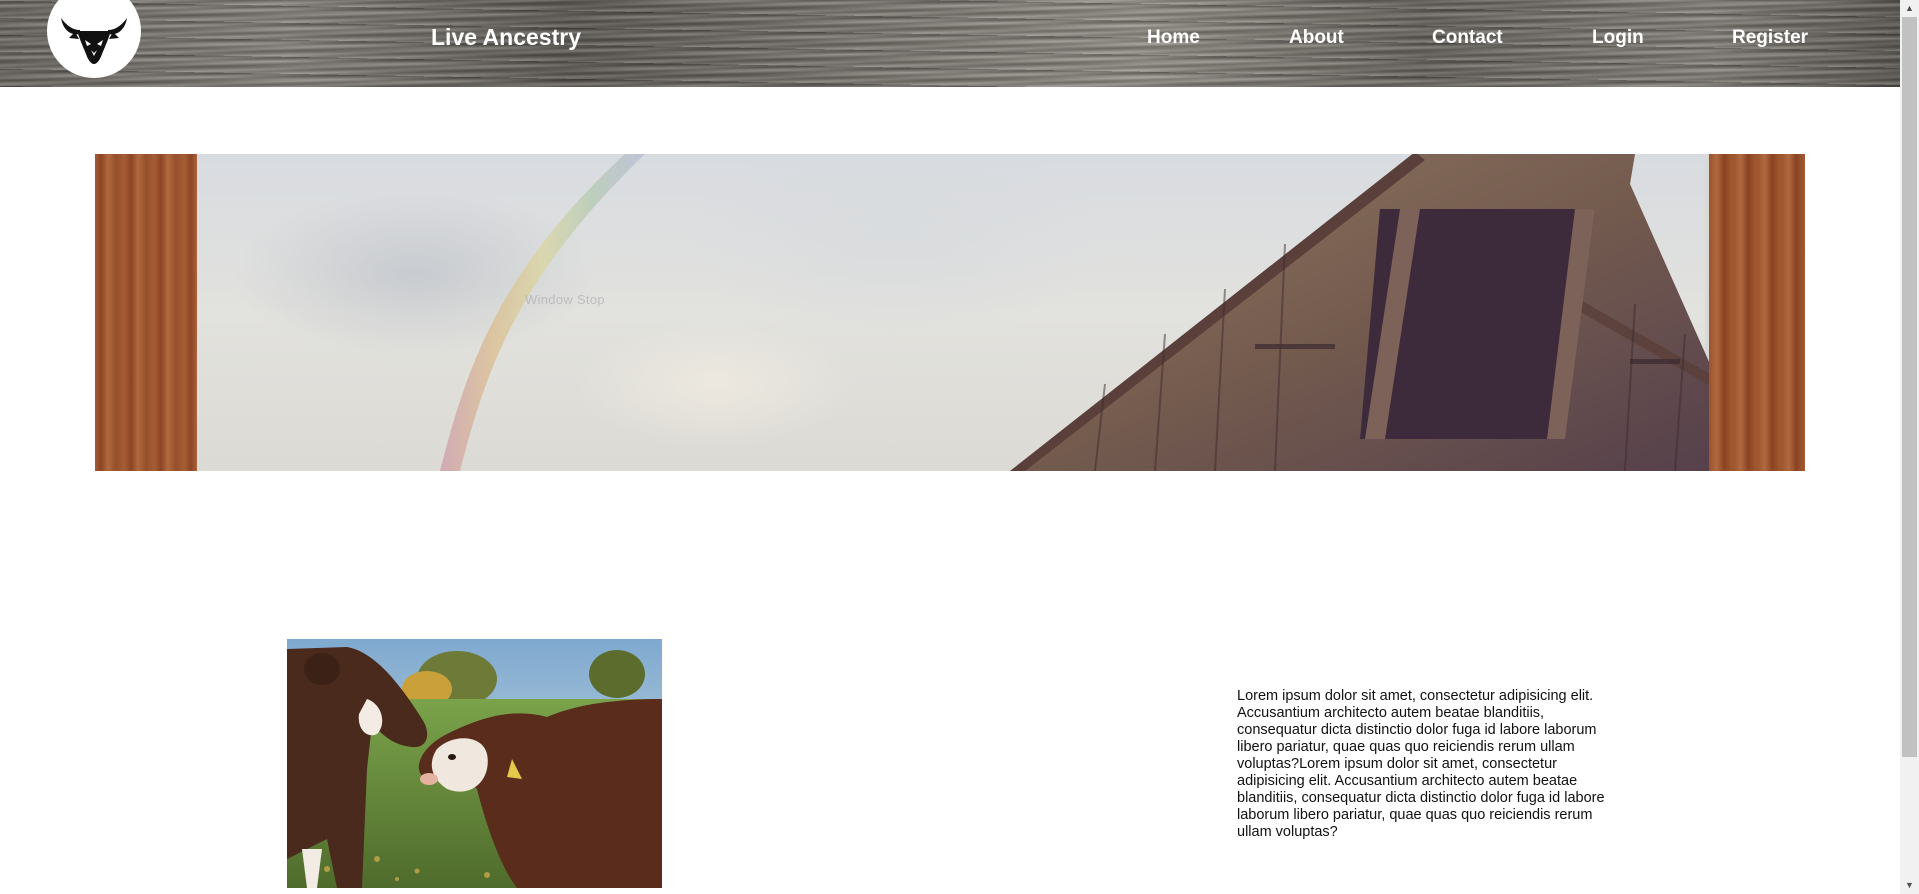 The height and width of the screenshot is (894, 1919). I want to click on nav-about-link: About, so click(1316, 38).